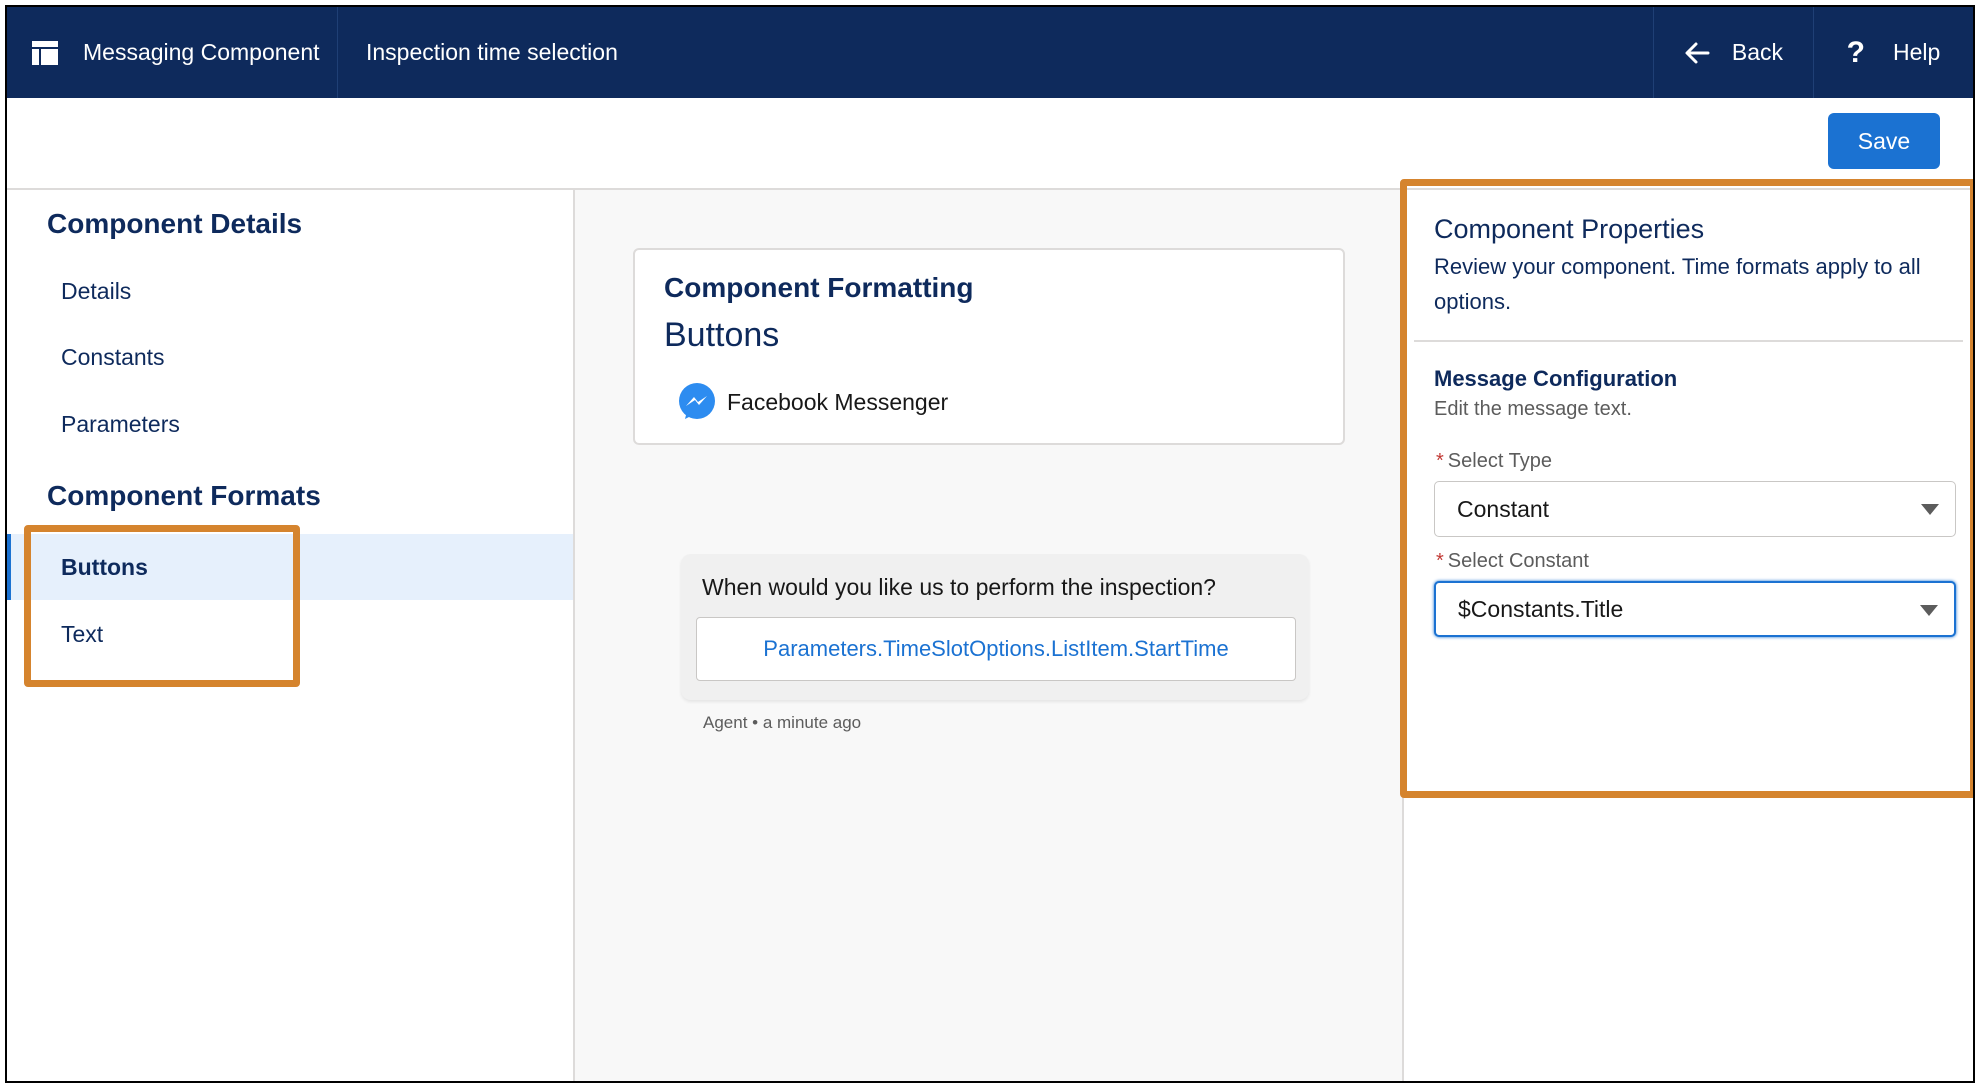 The width and height of the screenshot is (1982, 1088). I want to click on help-label: Help, so click(1917, 52).